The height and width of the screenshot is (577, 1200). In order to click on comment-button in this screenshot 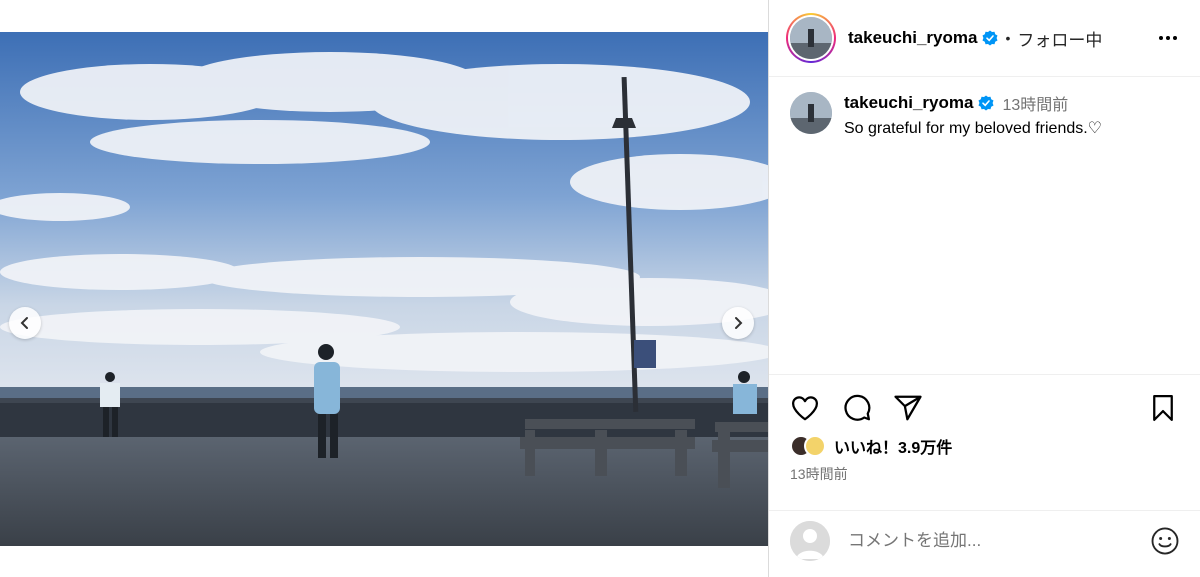, I will do `click(857, 408)`.